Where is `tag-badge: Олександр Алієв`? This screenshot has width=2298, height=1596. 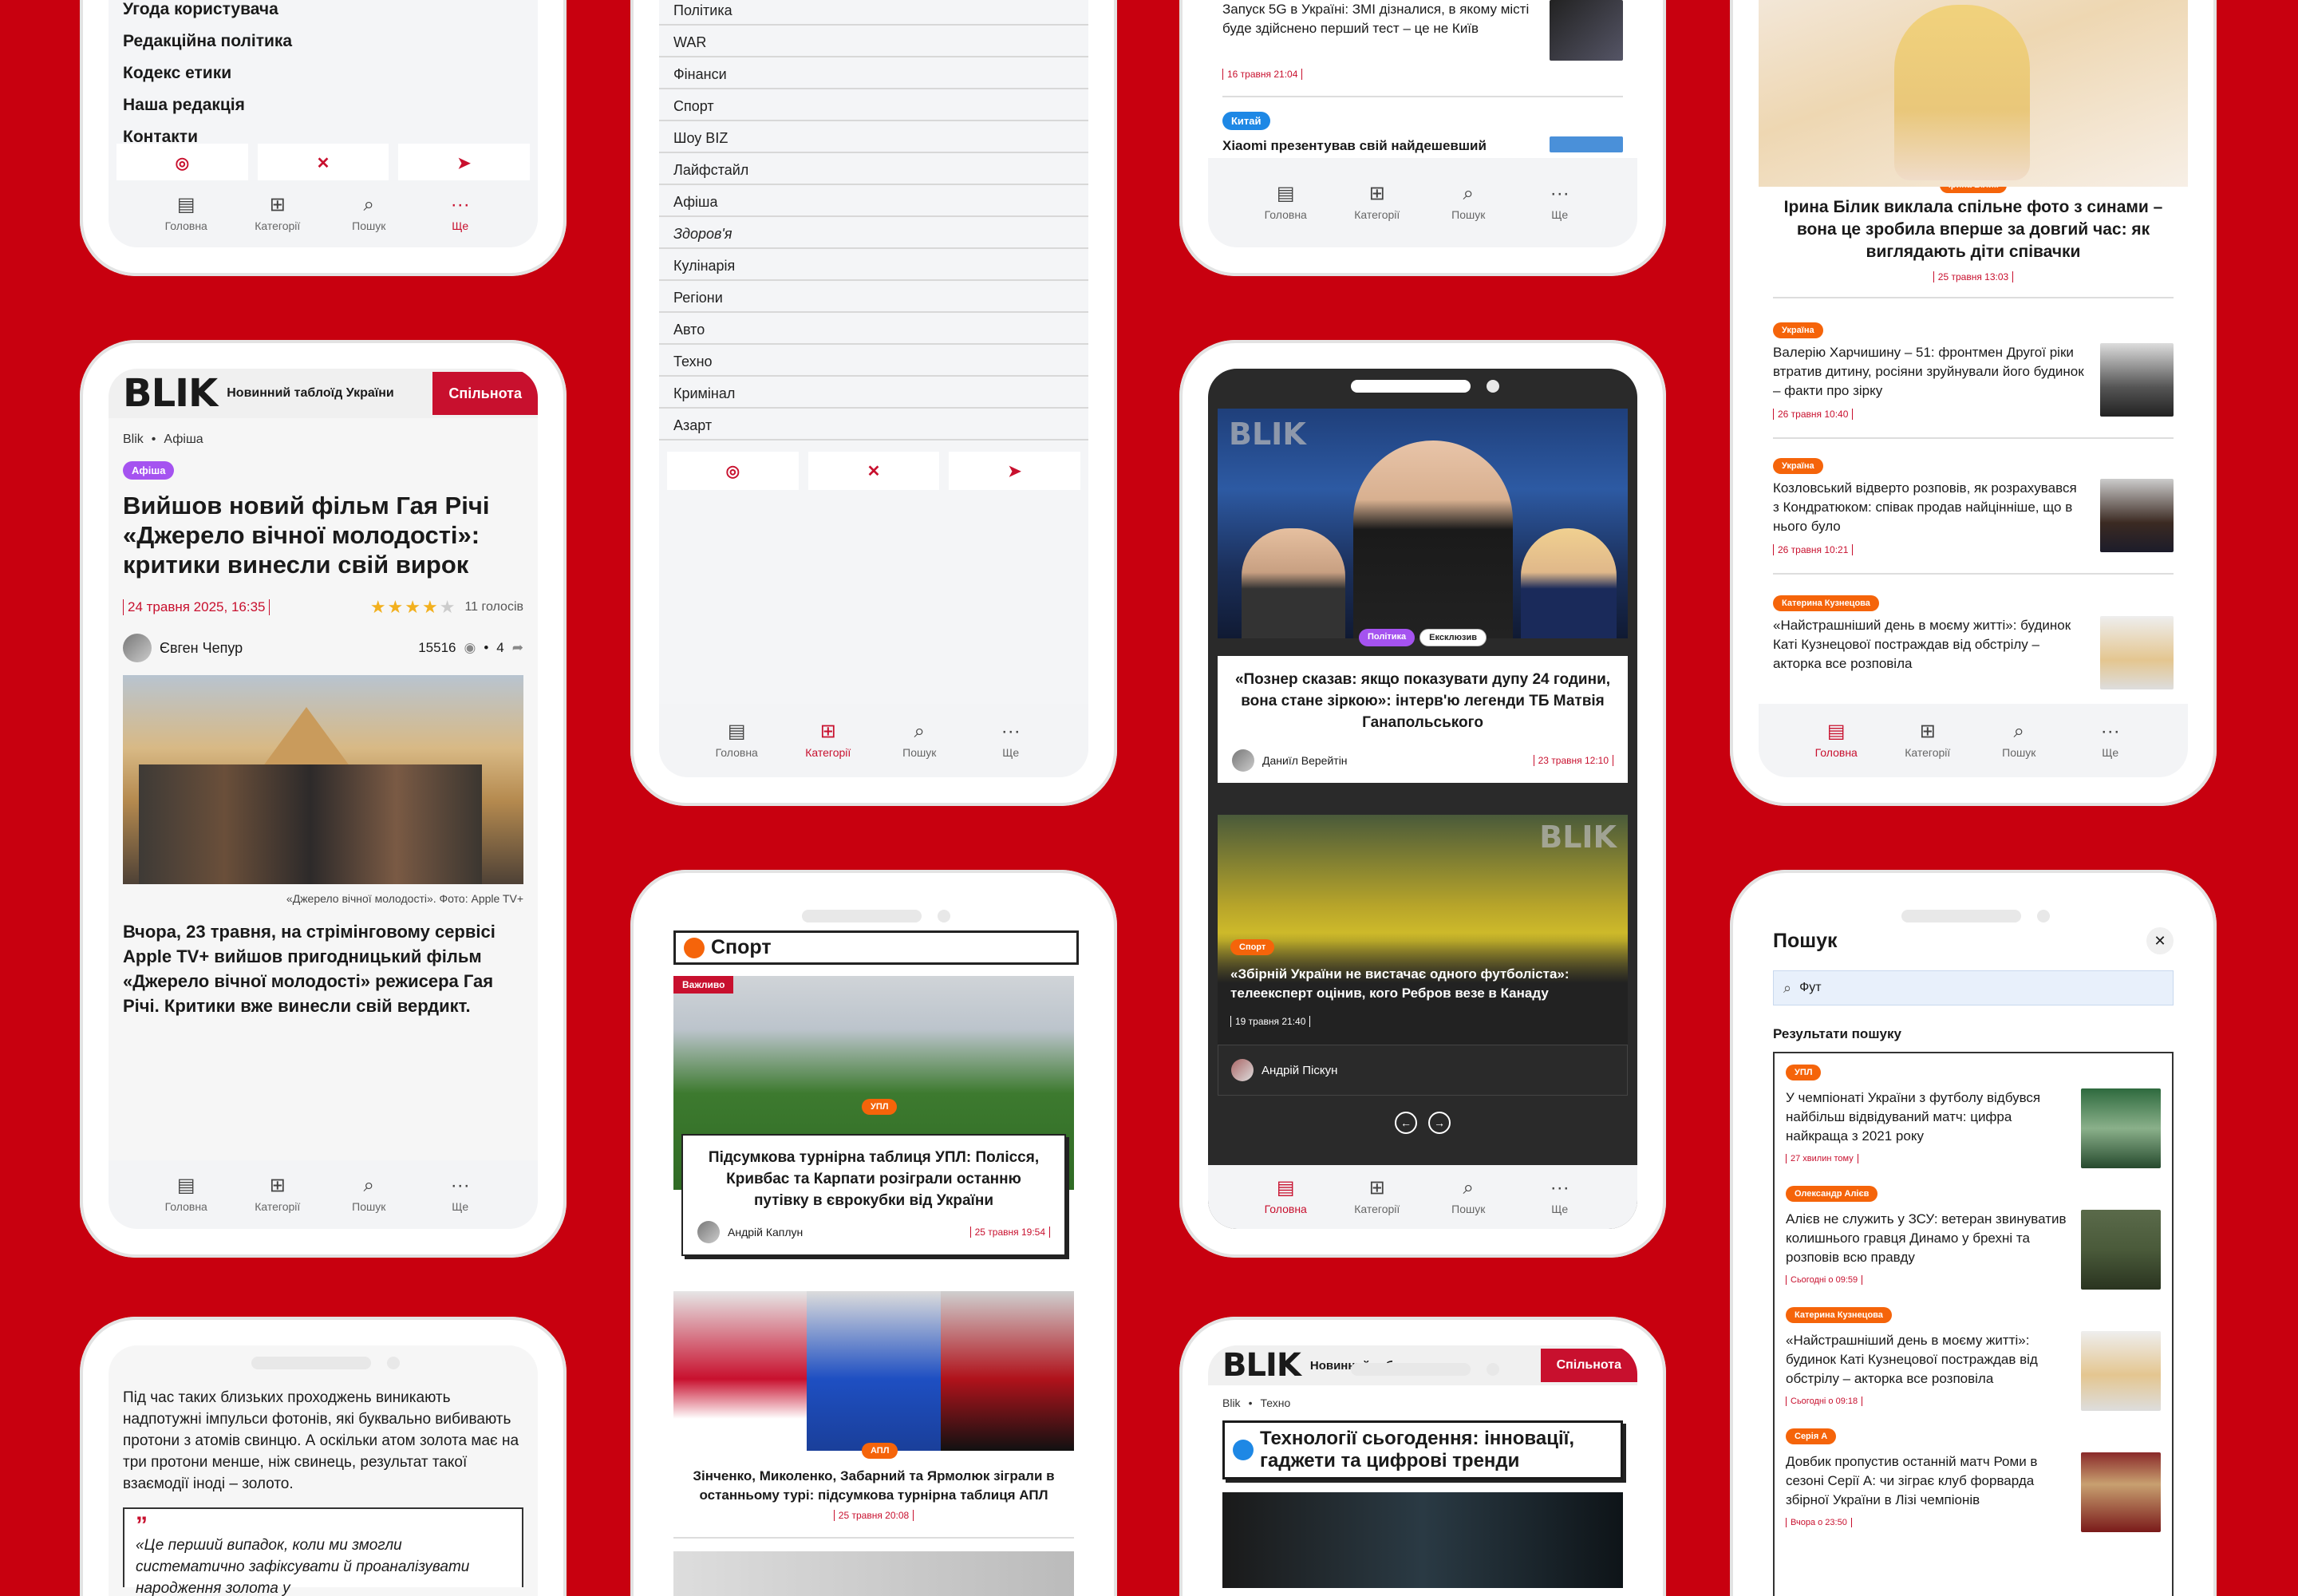 tag-badge: Олександр Алієв is located at coordinates (1832, 1194).